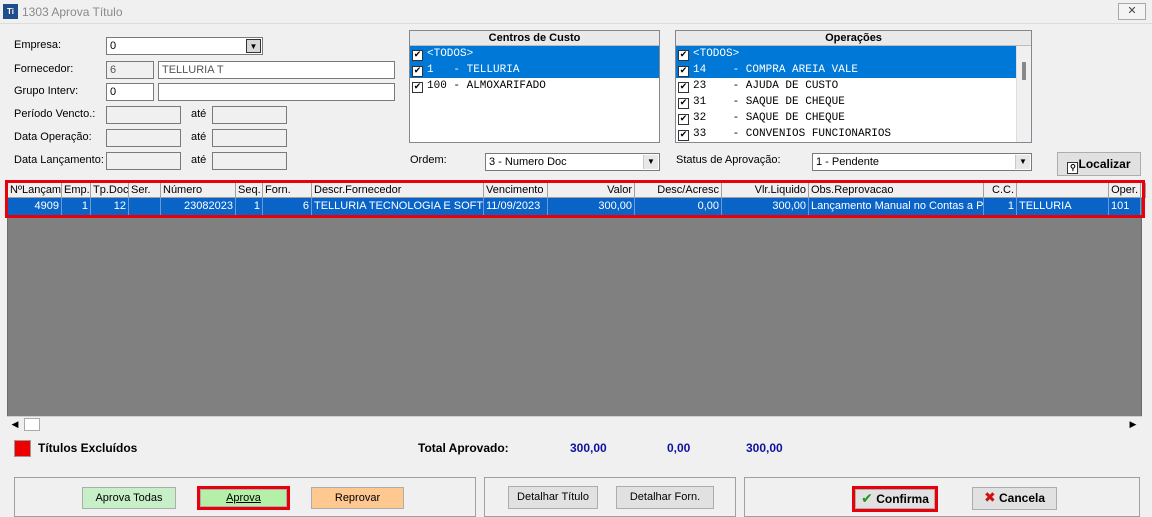 Image resolution: width=1152 pixels, height=517 pixels. I want to click on operacoes-list-item: ✔ <TODOS>, so click(846, 54).